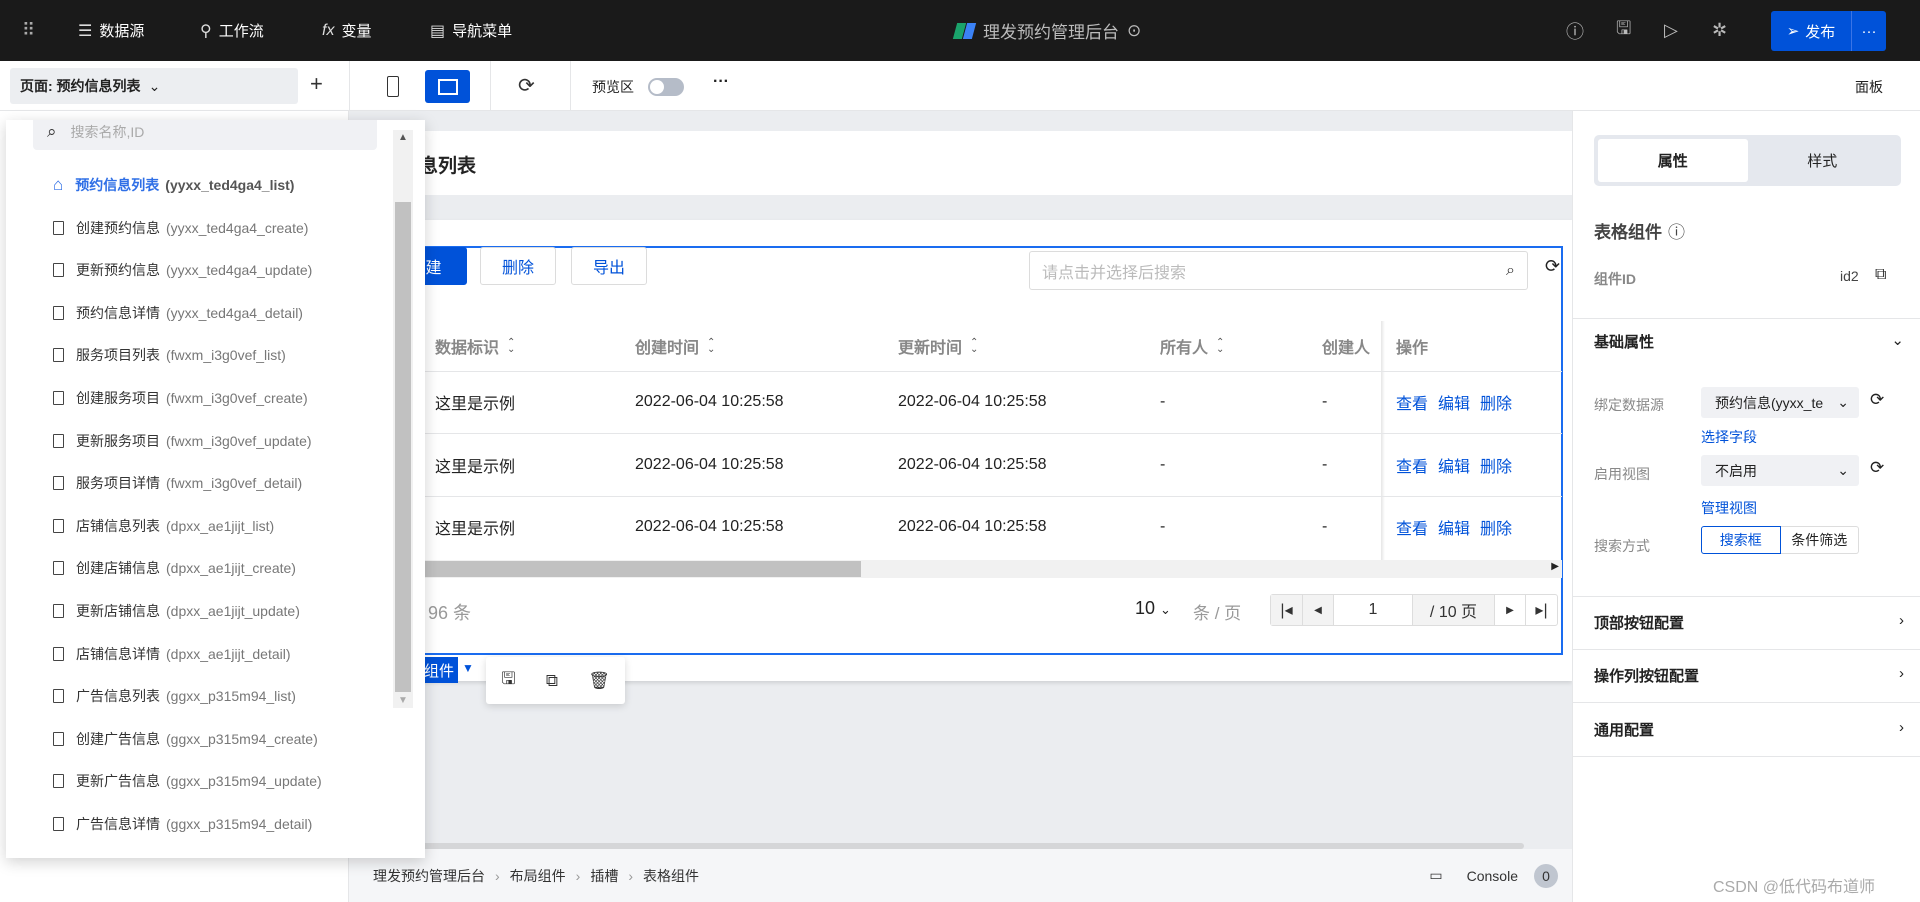  I want to click on first-page-icon: |◂, so click(1287, 610).